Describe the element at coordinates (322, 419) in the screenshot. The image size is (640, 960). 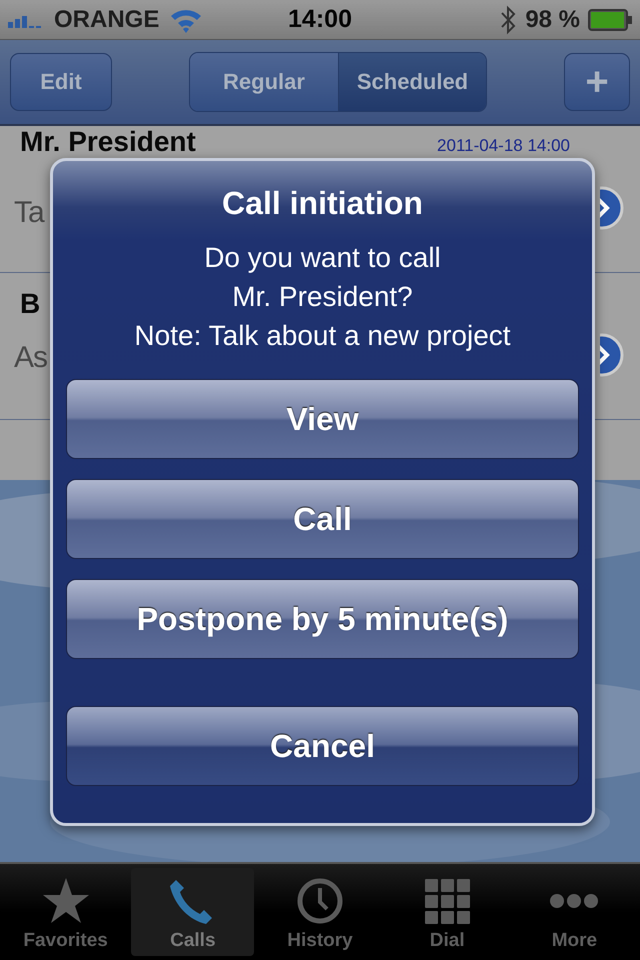
I see `alert-button: View` at that location.